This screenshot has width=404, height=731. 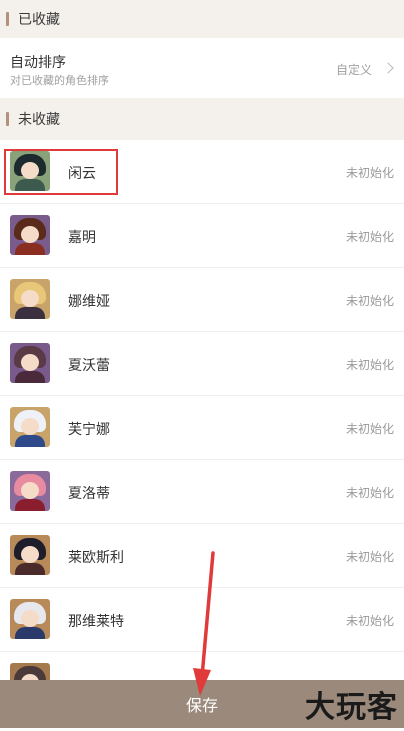 What do you see at coordinates (82, 174) in the screenshot?
I see `character-name: 闲云` at bounding box center [82, 174].